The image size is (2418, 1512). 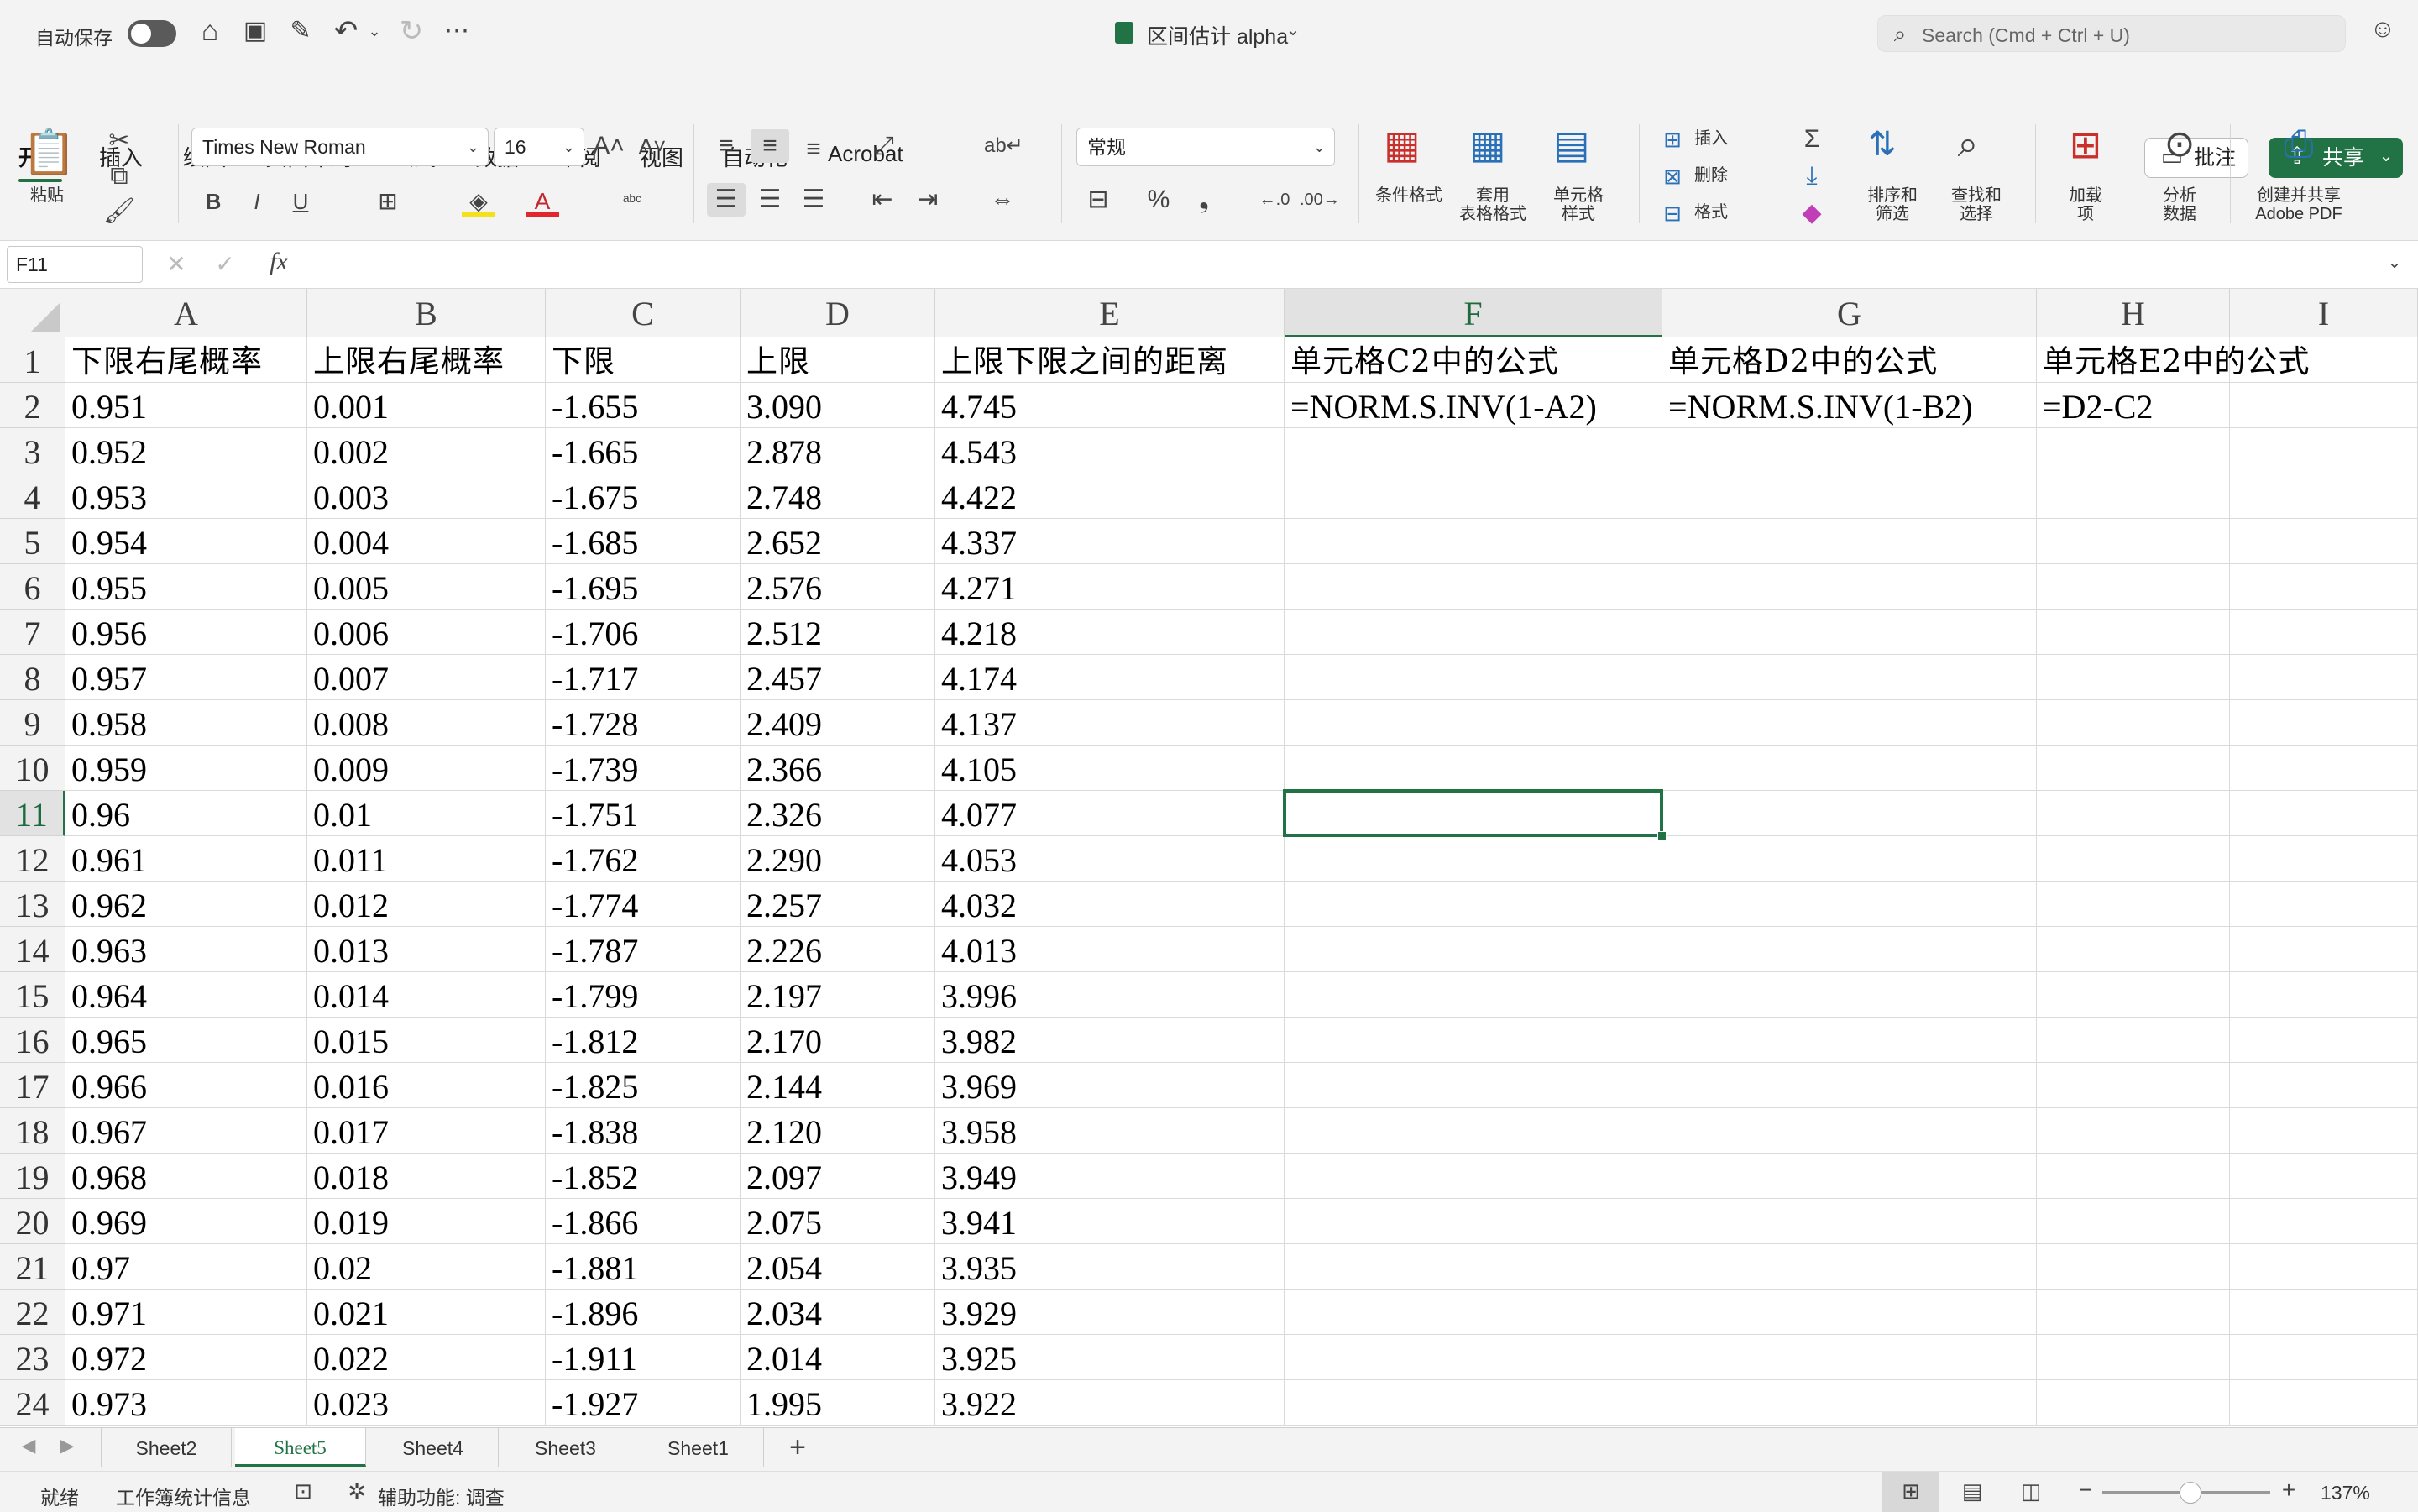 I want to click on create-pdf-label-2: Adobe PDF, so click(x=2298, y=214).